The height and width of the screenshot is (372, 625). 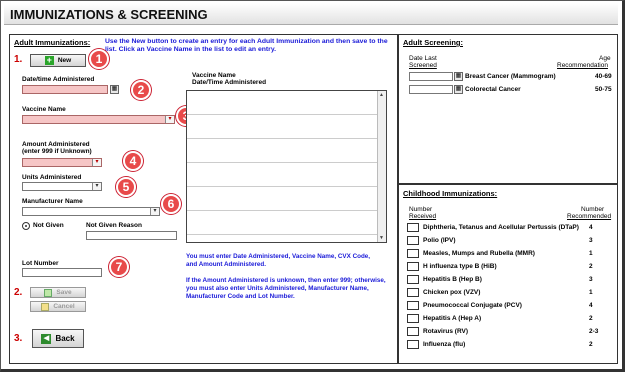 I want to click on colorectal-cancer-date-input, so click(x=431, y=89).